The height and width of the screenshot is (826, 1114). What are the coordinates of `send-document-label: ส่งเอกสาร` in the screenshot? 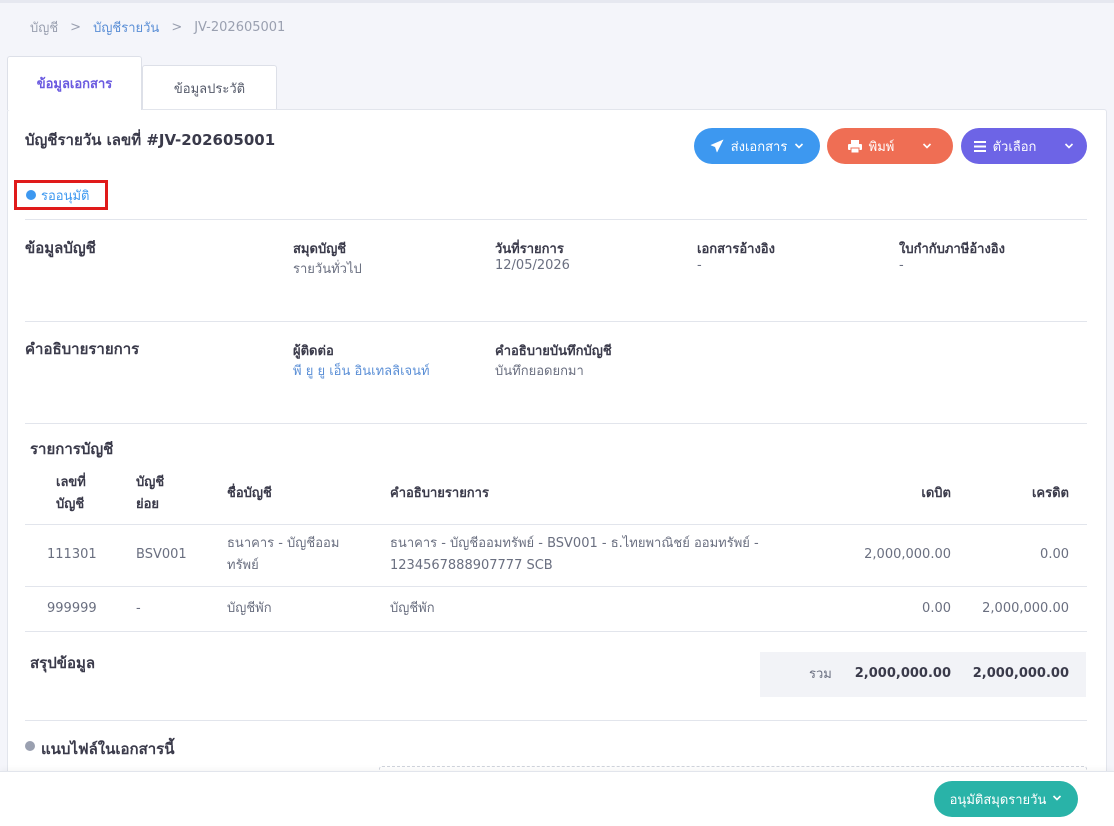 It's located at (759, 147).